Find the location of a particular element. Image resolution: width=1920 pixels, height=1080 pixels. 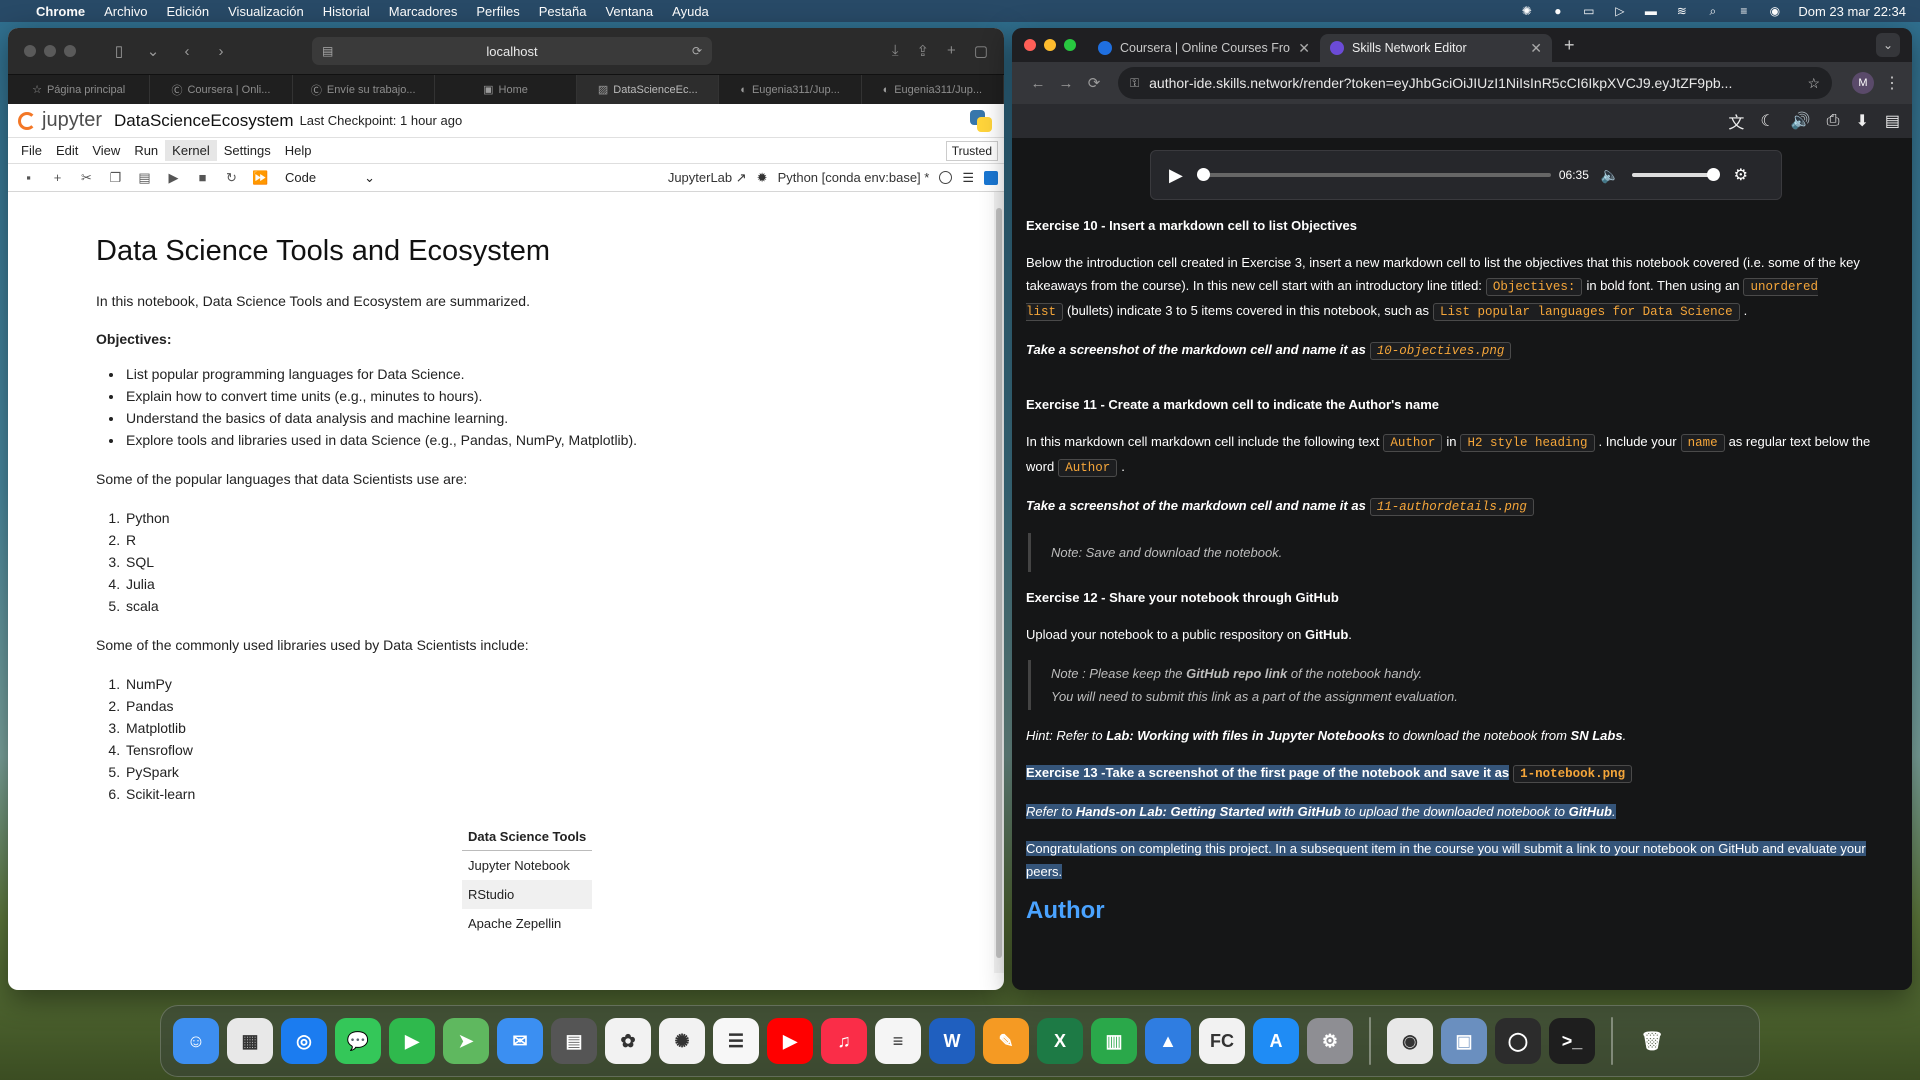

maps-icon: ➤ is located at coordinates (466, 1041).